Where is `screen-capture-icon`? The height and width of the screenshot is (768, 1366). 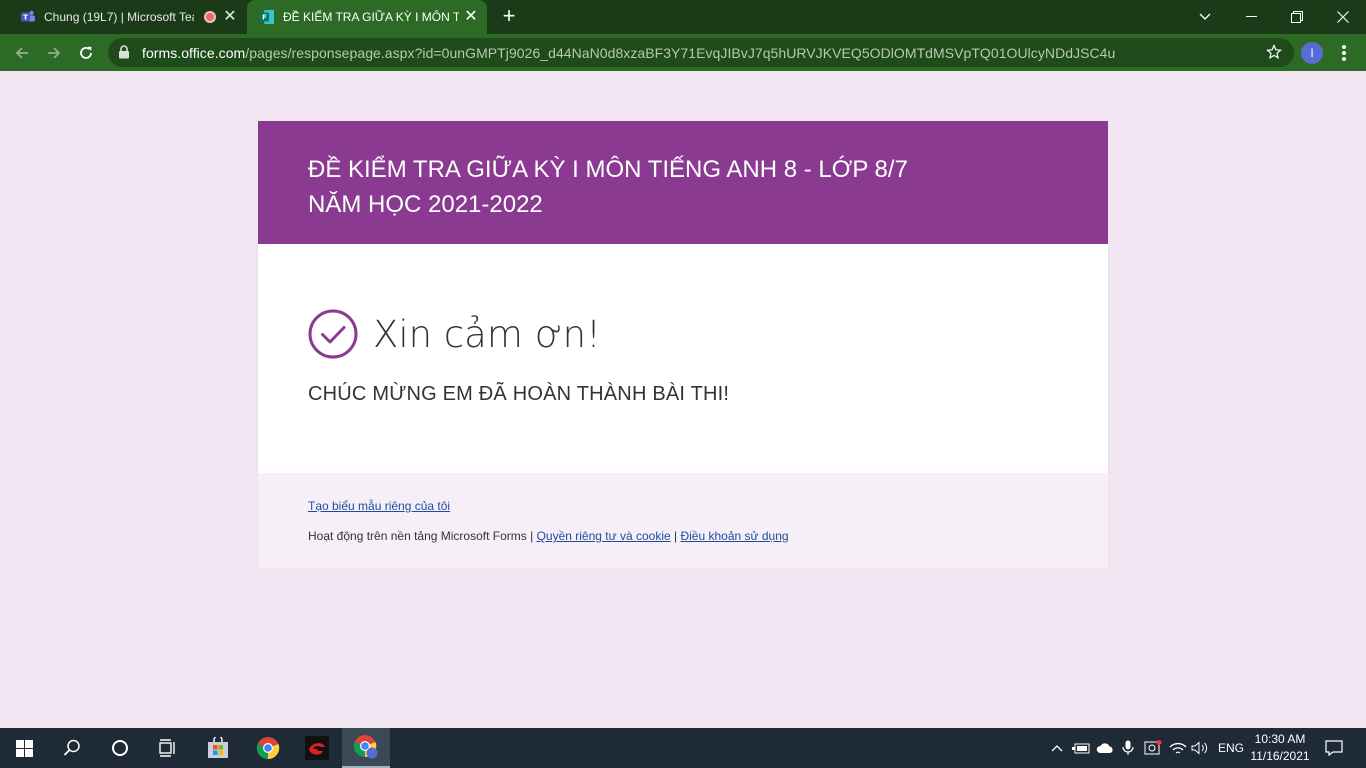 screen-capture-icon is located at coordinates (1153, 748).